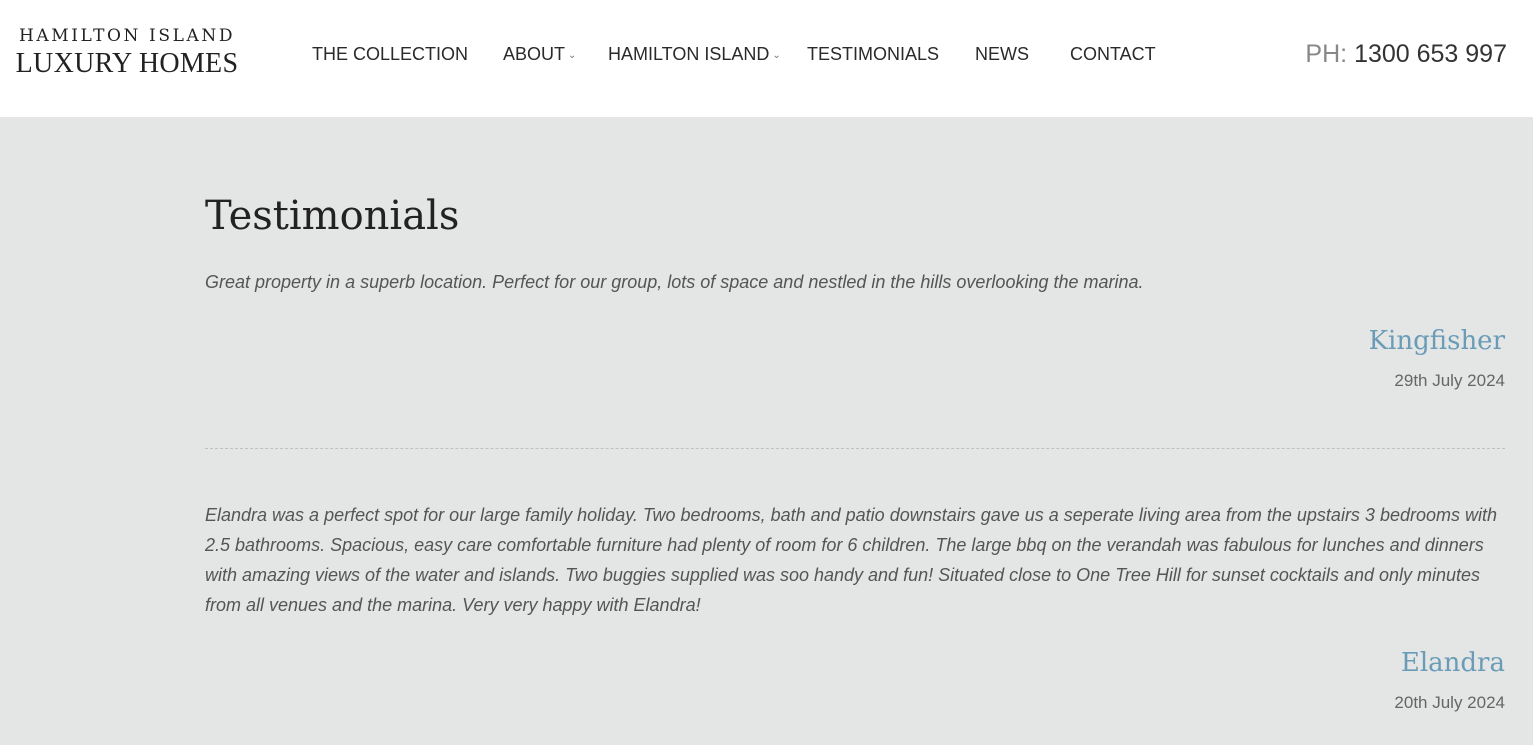  I want to click on nav-item-label: CONTACT, so click(1113, 54).